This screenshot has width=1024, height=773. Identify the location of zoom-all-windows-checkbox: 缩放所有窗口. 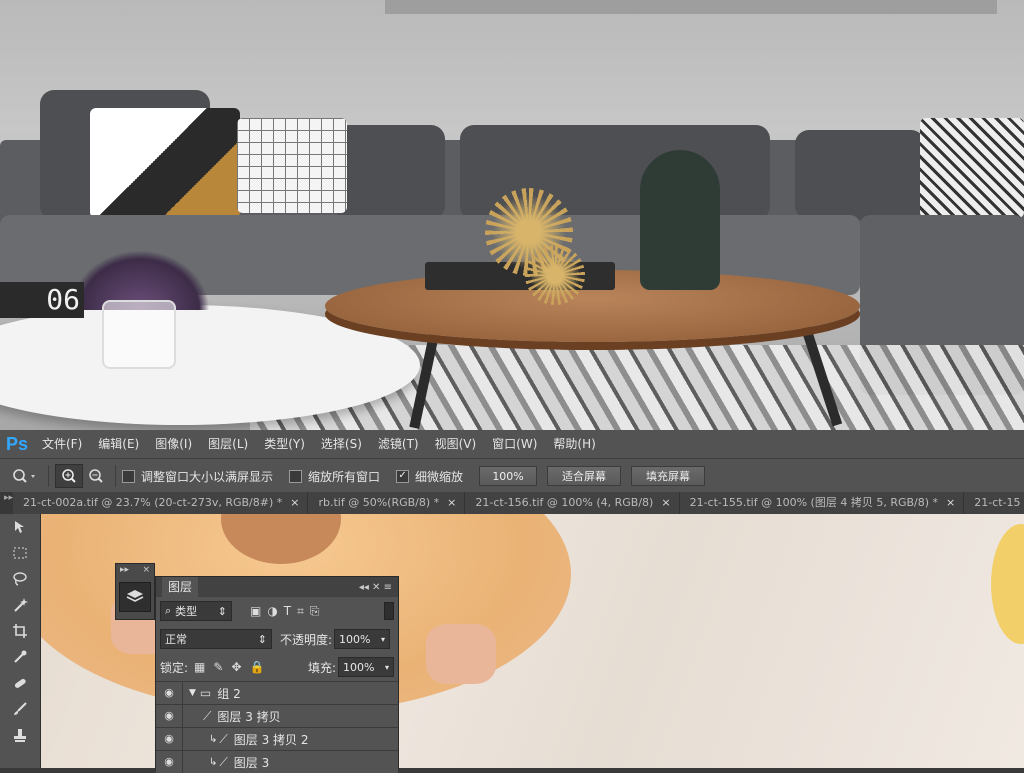
(334, 476).